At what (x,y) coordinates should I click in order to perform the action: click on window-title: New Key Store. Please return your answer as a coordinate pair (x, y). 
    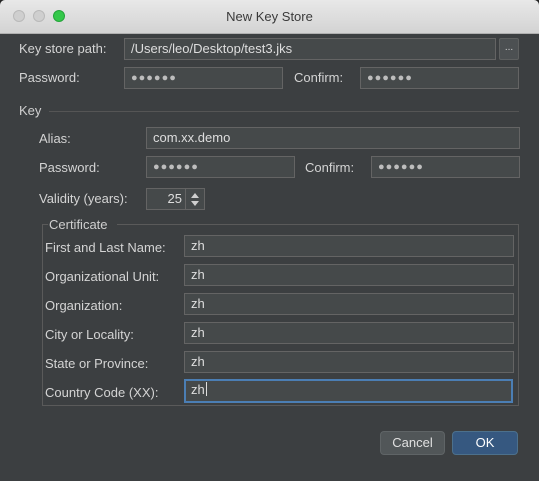
    Looking at the image, I should click on (269, 16).